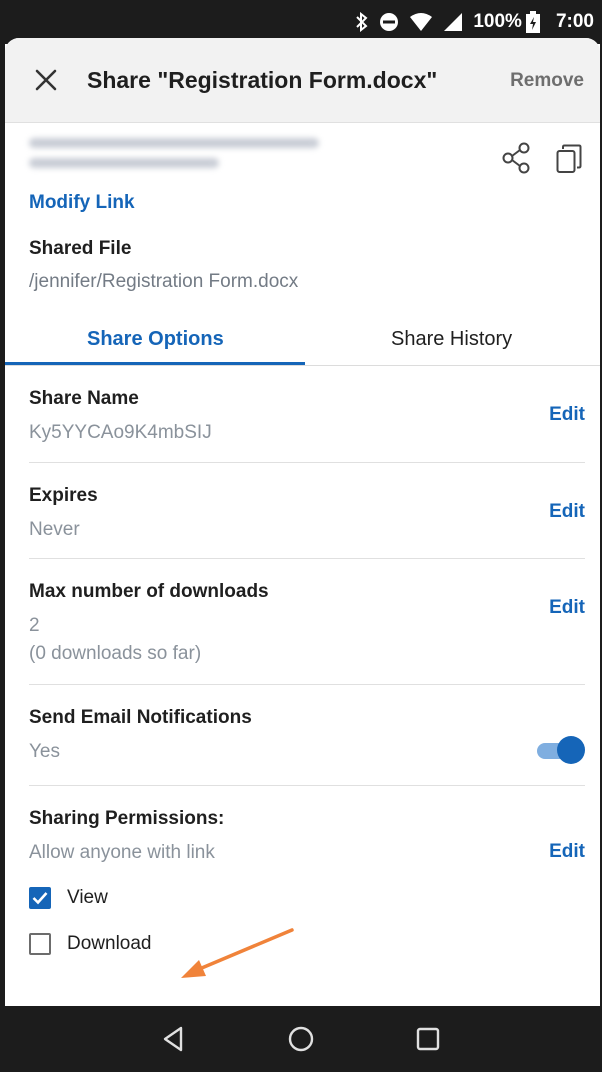  What do you see at coordinates (574, 21) in the screenshot?
I see `clock: 7:00` at bounding box center [574, 21].